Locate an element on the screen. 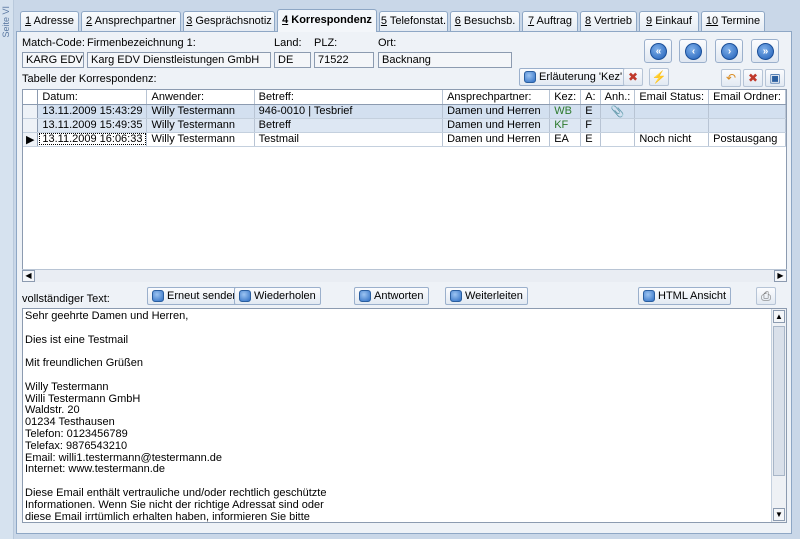 The image size is (800, 539). cell-datum: 13.11.2009 15:49:35 is located at coordinates (92, 125).